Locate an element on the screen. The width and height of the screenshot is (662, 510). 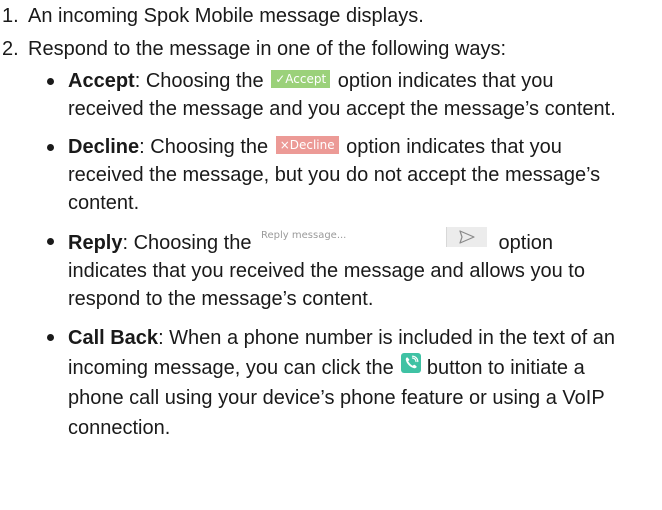
call-back-button is located at coordinates (411, 363).